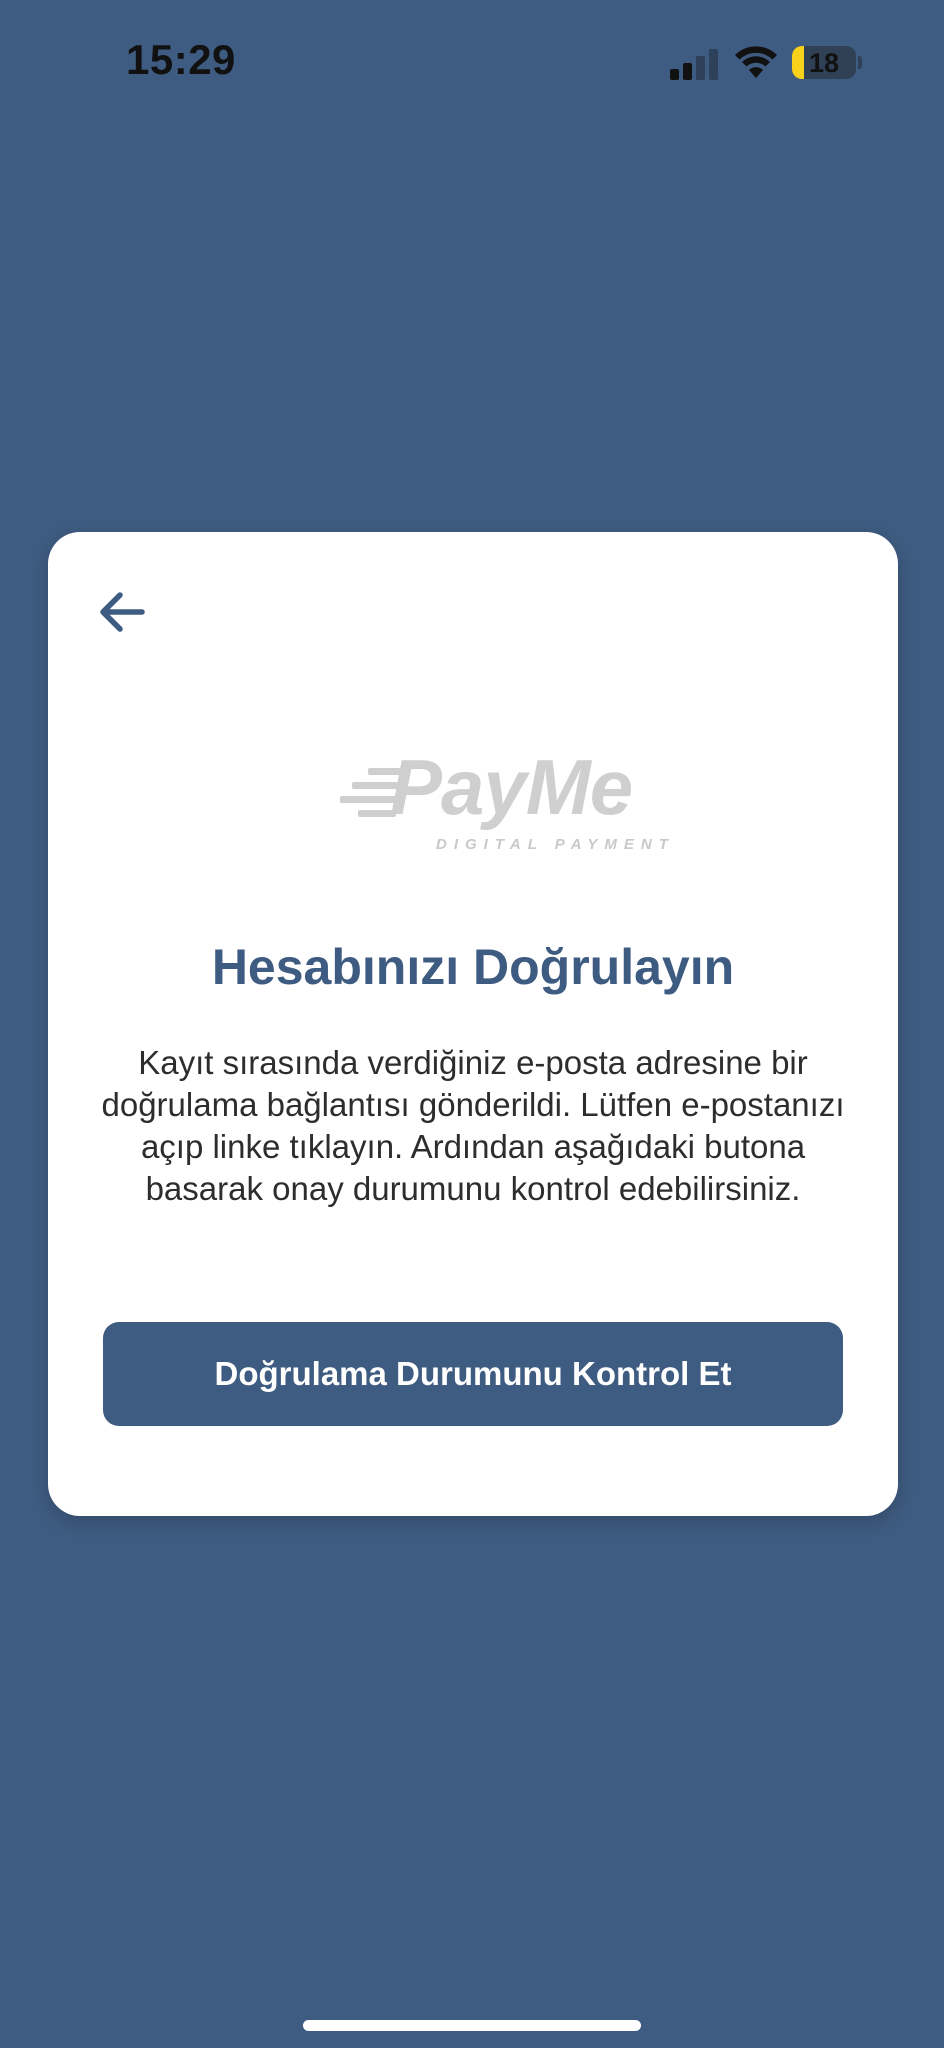  I want to click on payme-logo: PayMe DIGITAL PAYMENT, so click(504, 802).